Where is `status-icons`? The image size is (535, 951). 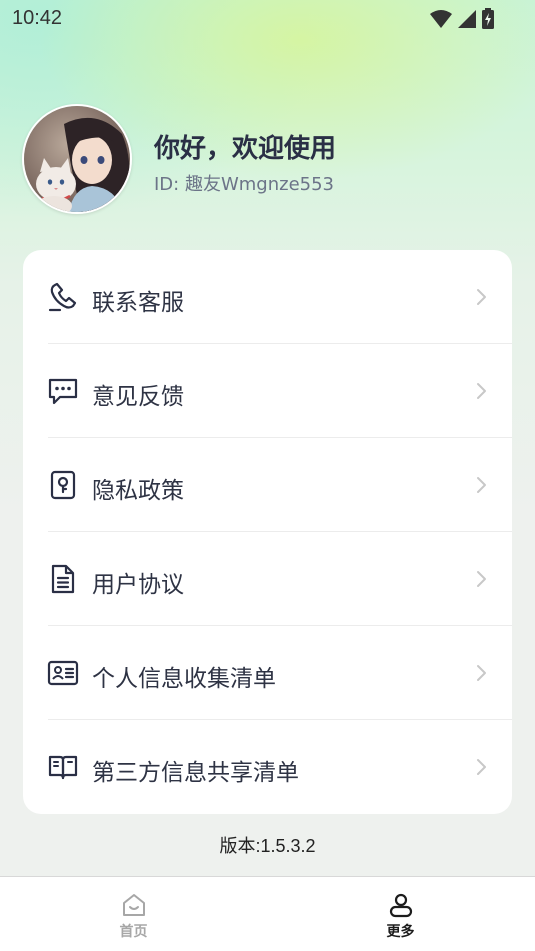 status-icons is located at coordinates (462, 19).